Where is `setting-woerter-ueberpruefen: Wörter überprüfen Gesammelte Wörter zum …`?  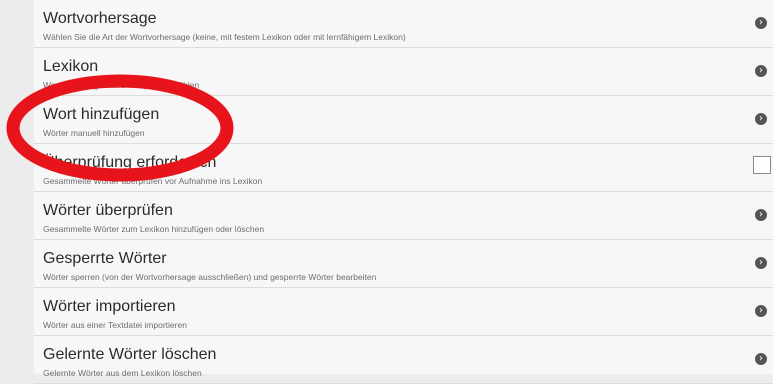
setting-woerter-ueberpruefen: Wörter überprüfen Gesammelte Wörter zum … is located at coordinates (403, 216).